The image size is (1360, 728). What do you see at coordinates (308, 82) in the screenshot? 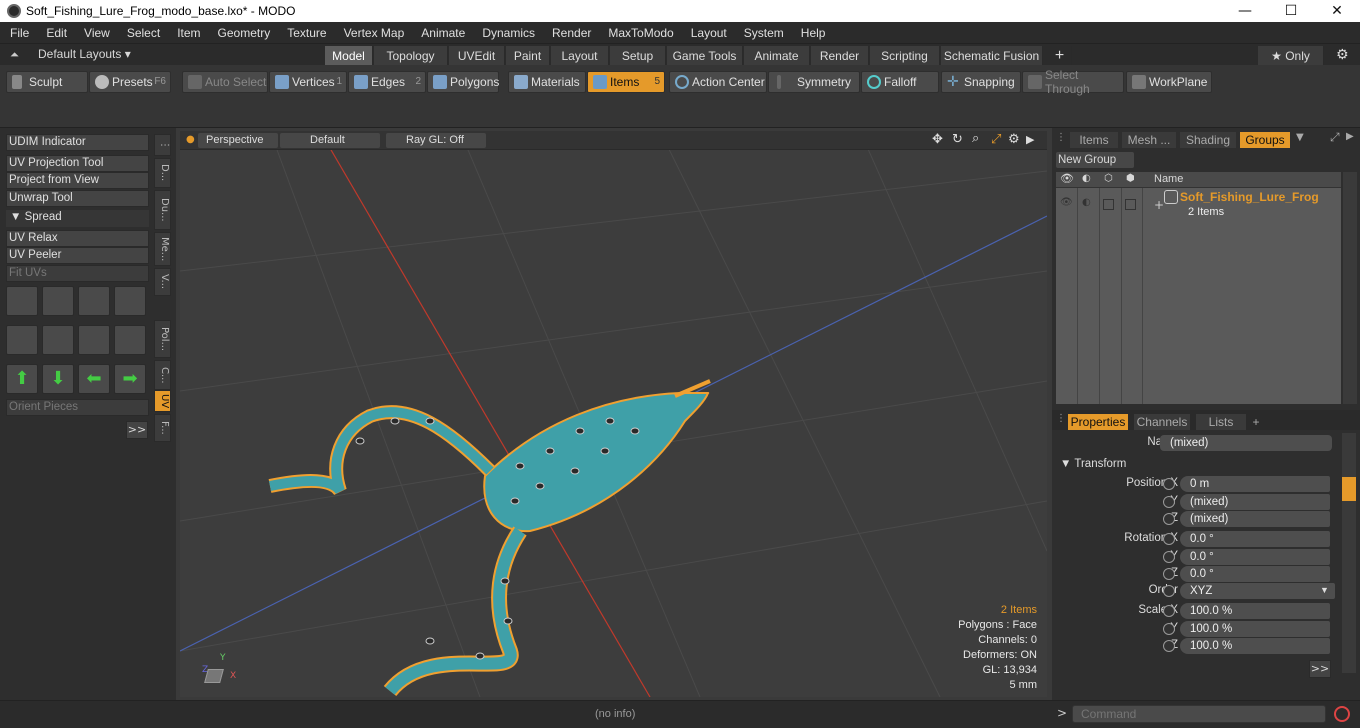
I see `vertices-button: Vertices 1` at bounding box center [308, 82].